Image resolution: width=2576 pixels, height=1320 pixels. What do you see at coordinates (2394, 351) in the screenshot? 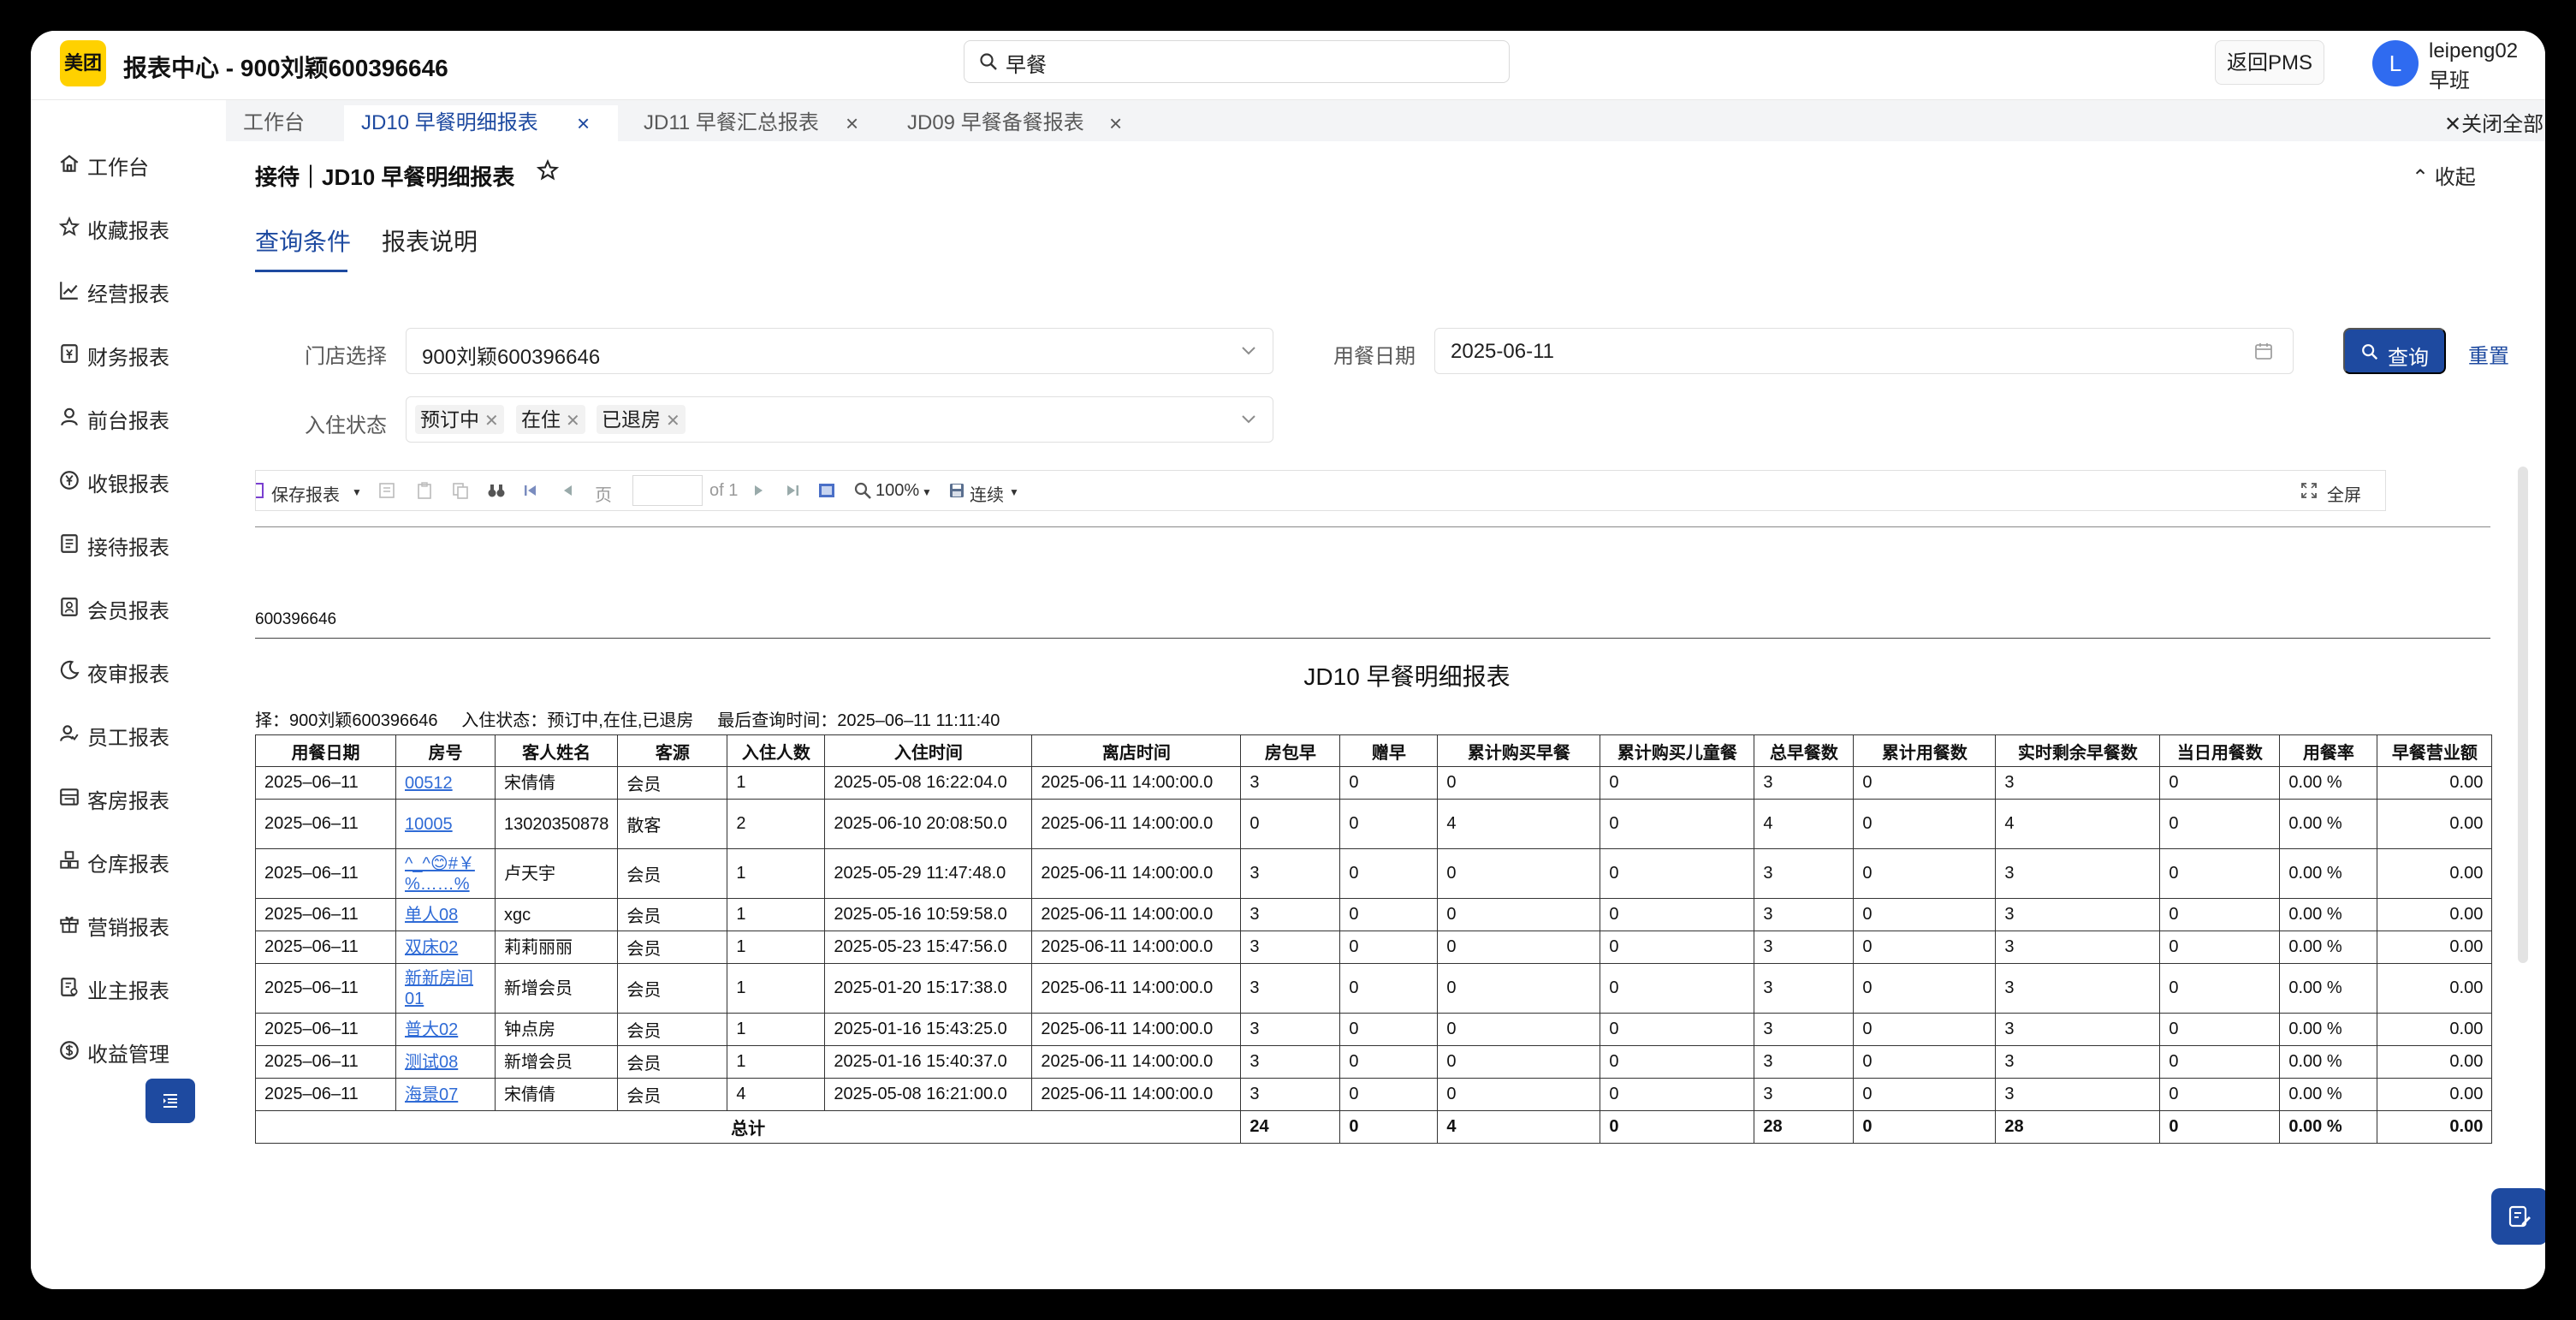
I see `query-button: 查询` at bounding box center [2394, 351].